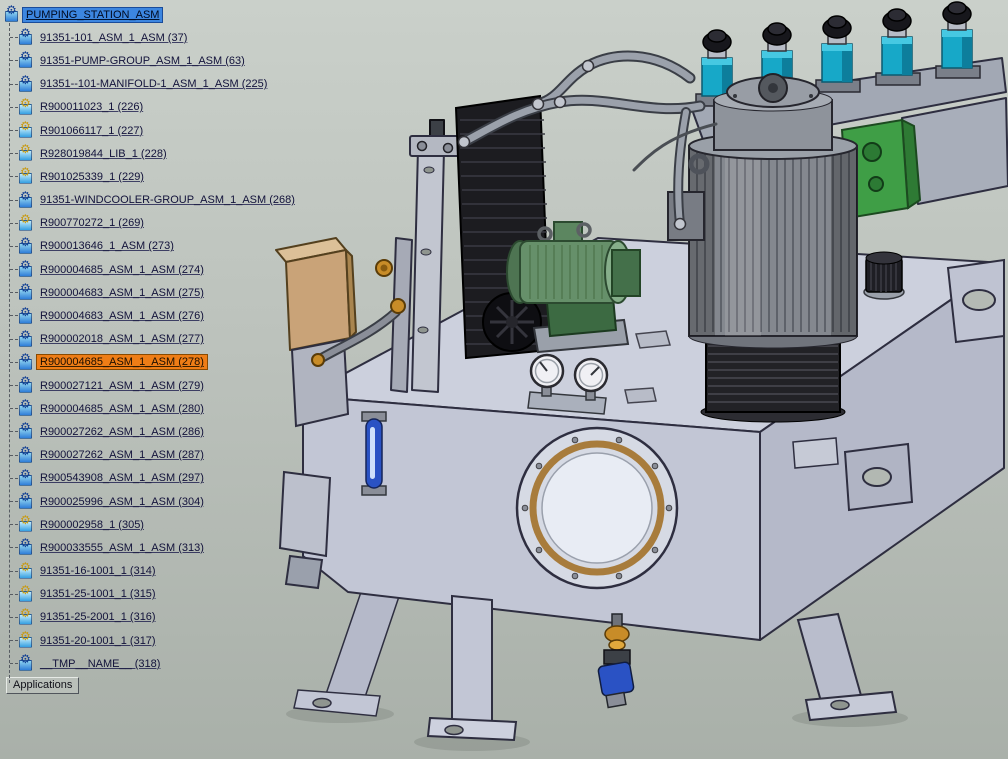 This screenshot has height=759, width=1008. What do you see at coordinates (815, 453) in the screenshot?
I see `side-plate` at bounding box center [815, 453].